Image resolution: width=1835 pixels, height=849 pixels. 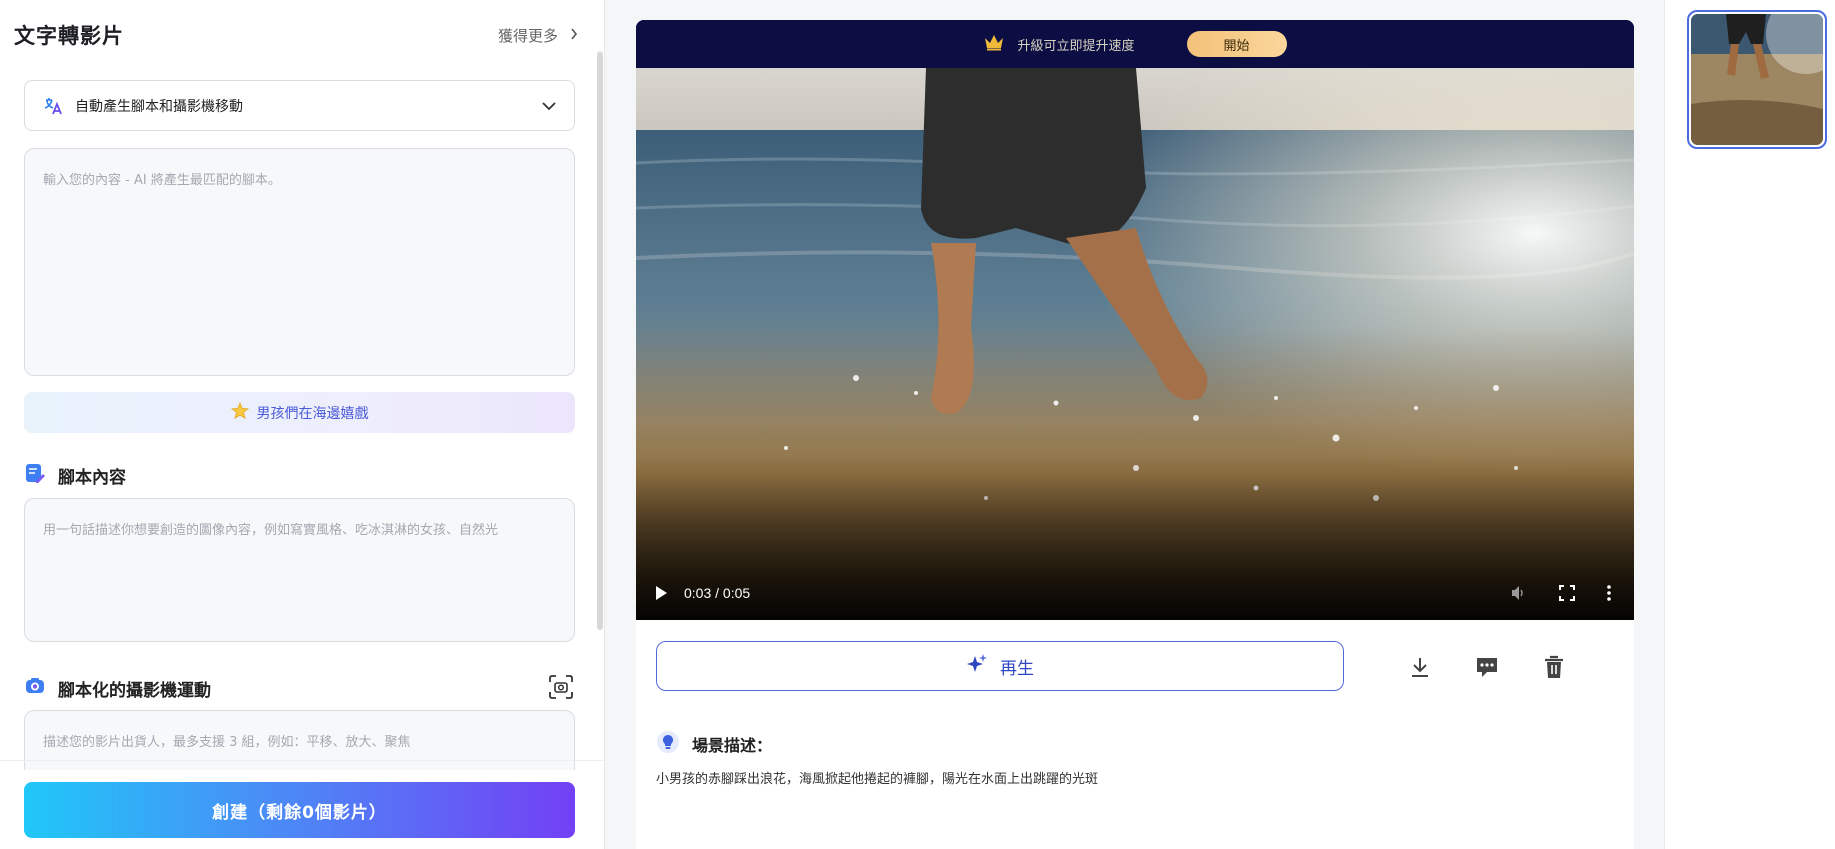 What do you see at coordinates (35, 475) in the screenshot?
I see `script-edit-icon` at bounding box center [35, 475].